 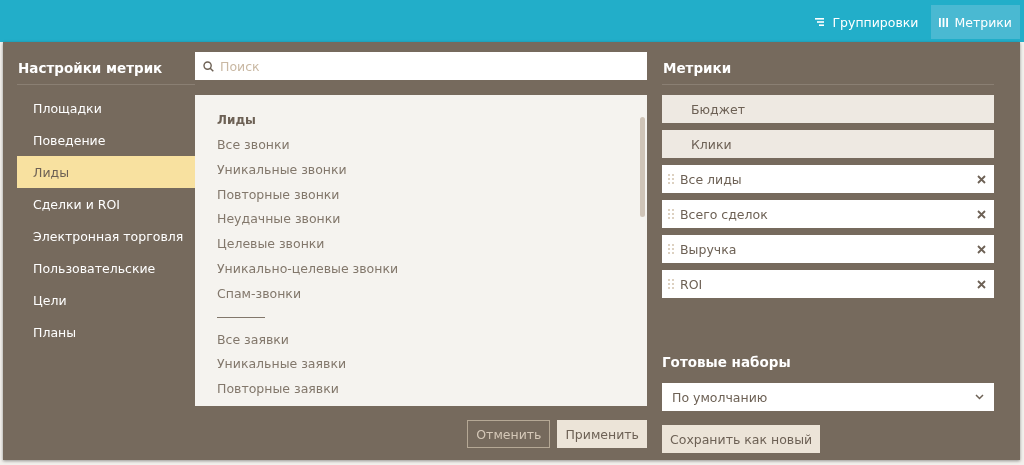 What do you see at coordinates (282, 169) in the screenshot?
I see `metric-option: Уникальные звонки` at bounding box center [282, 169].